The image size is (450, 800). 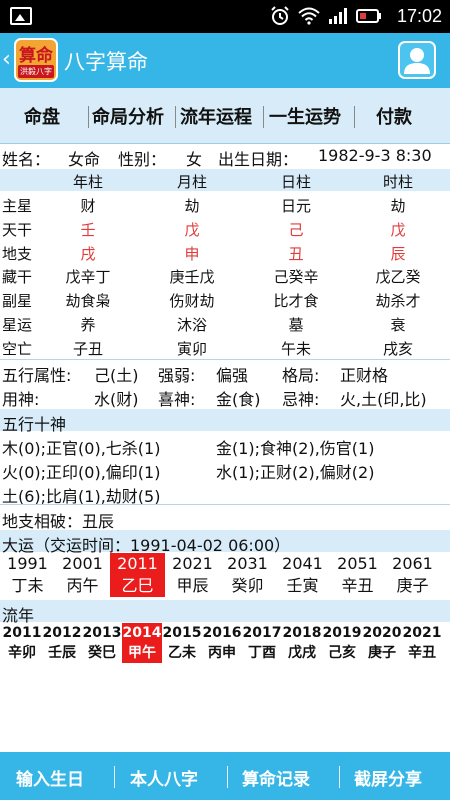 I want to click on user-icon, so click(x=417, y=61).